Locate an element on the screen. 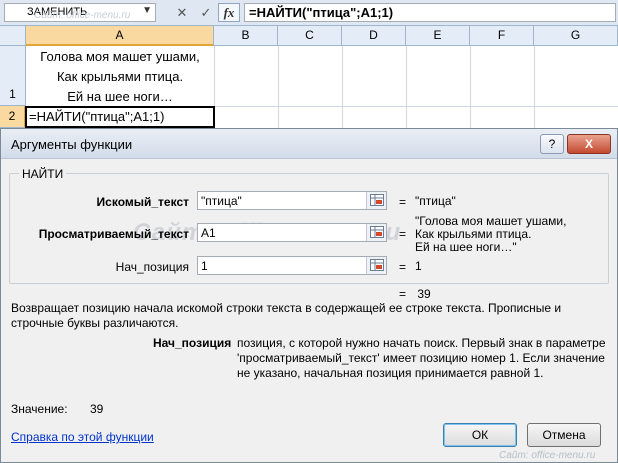  arg-result-search-text: "птица" is located at coordinates (435, 201).